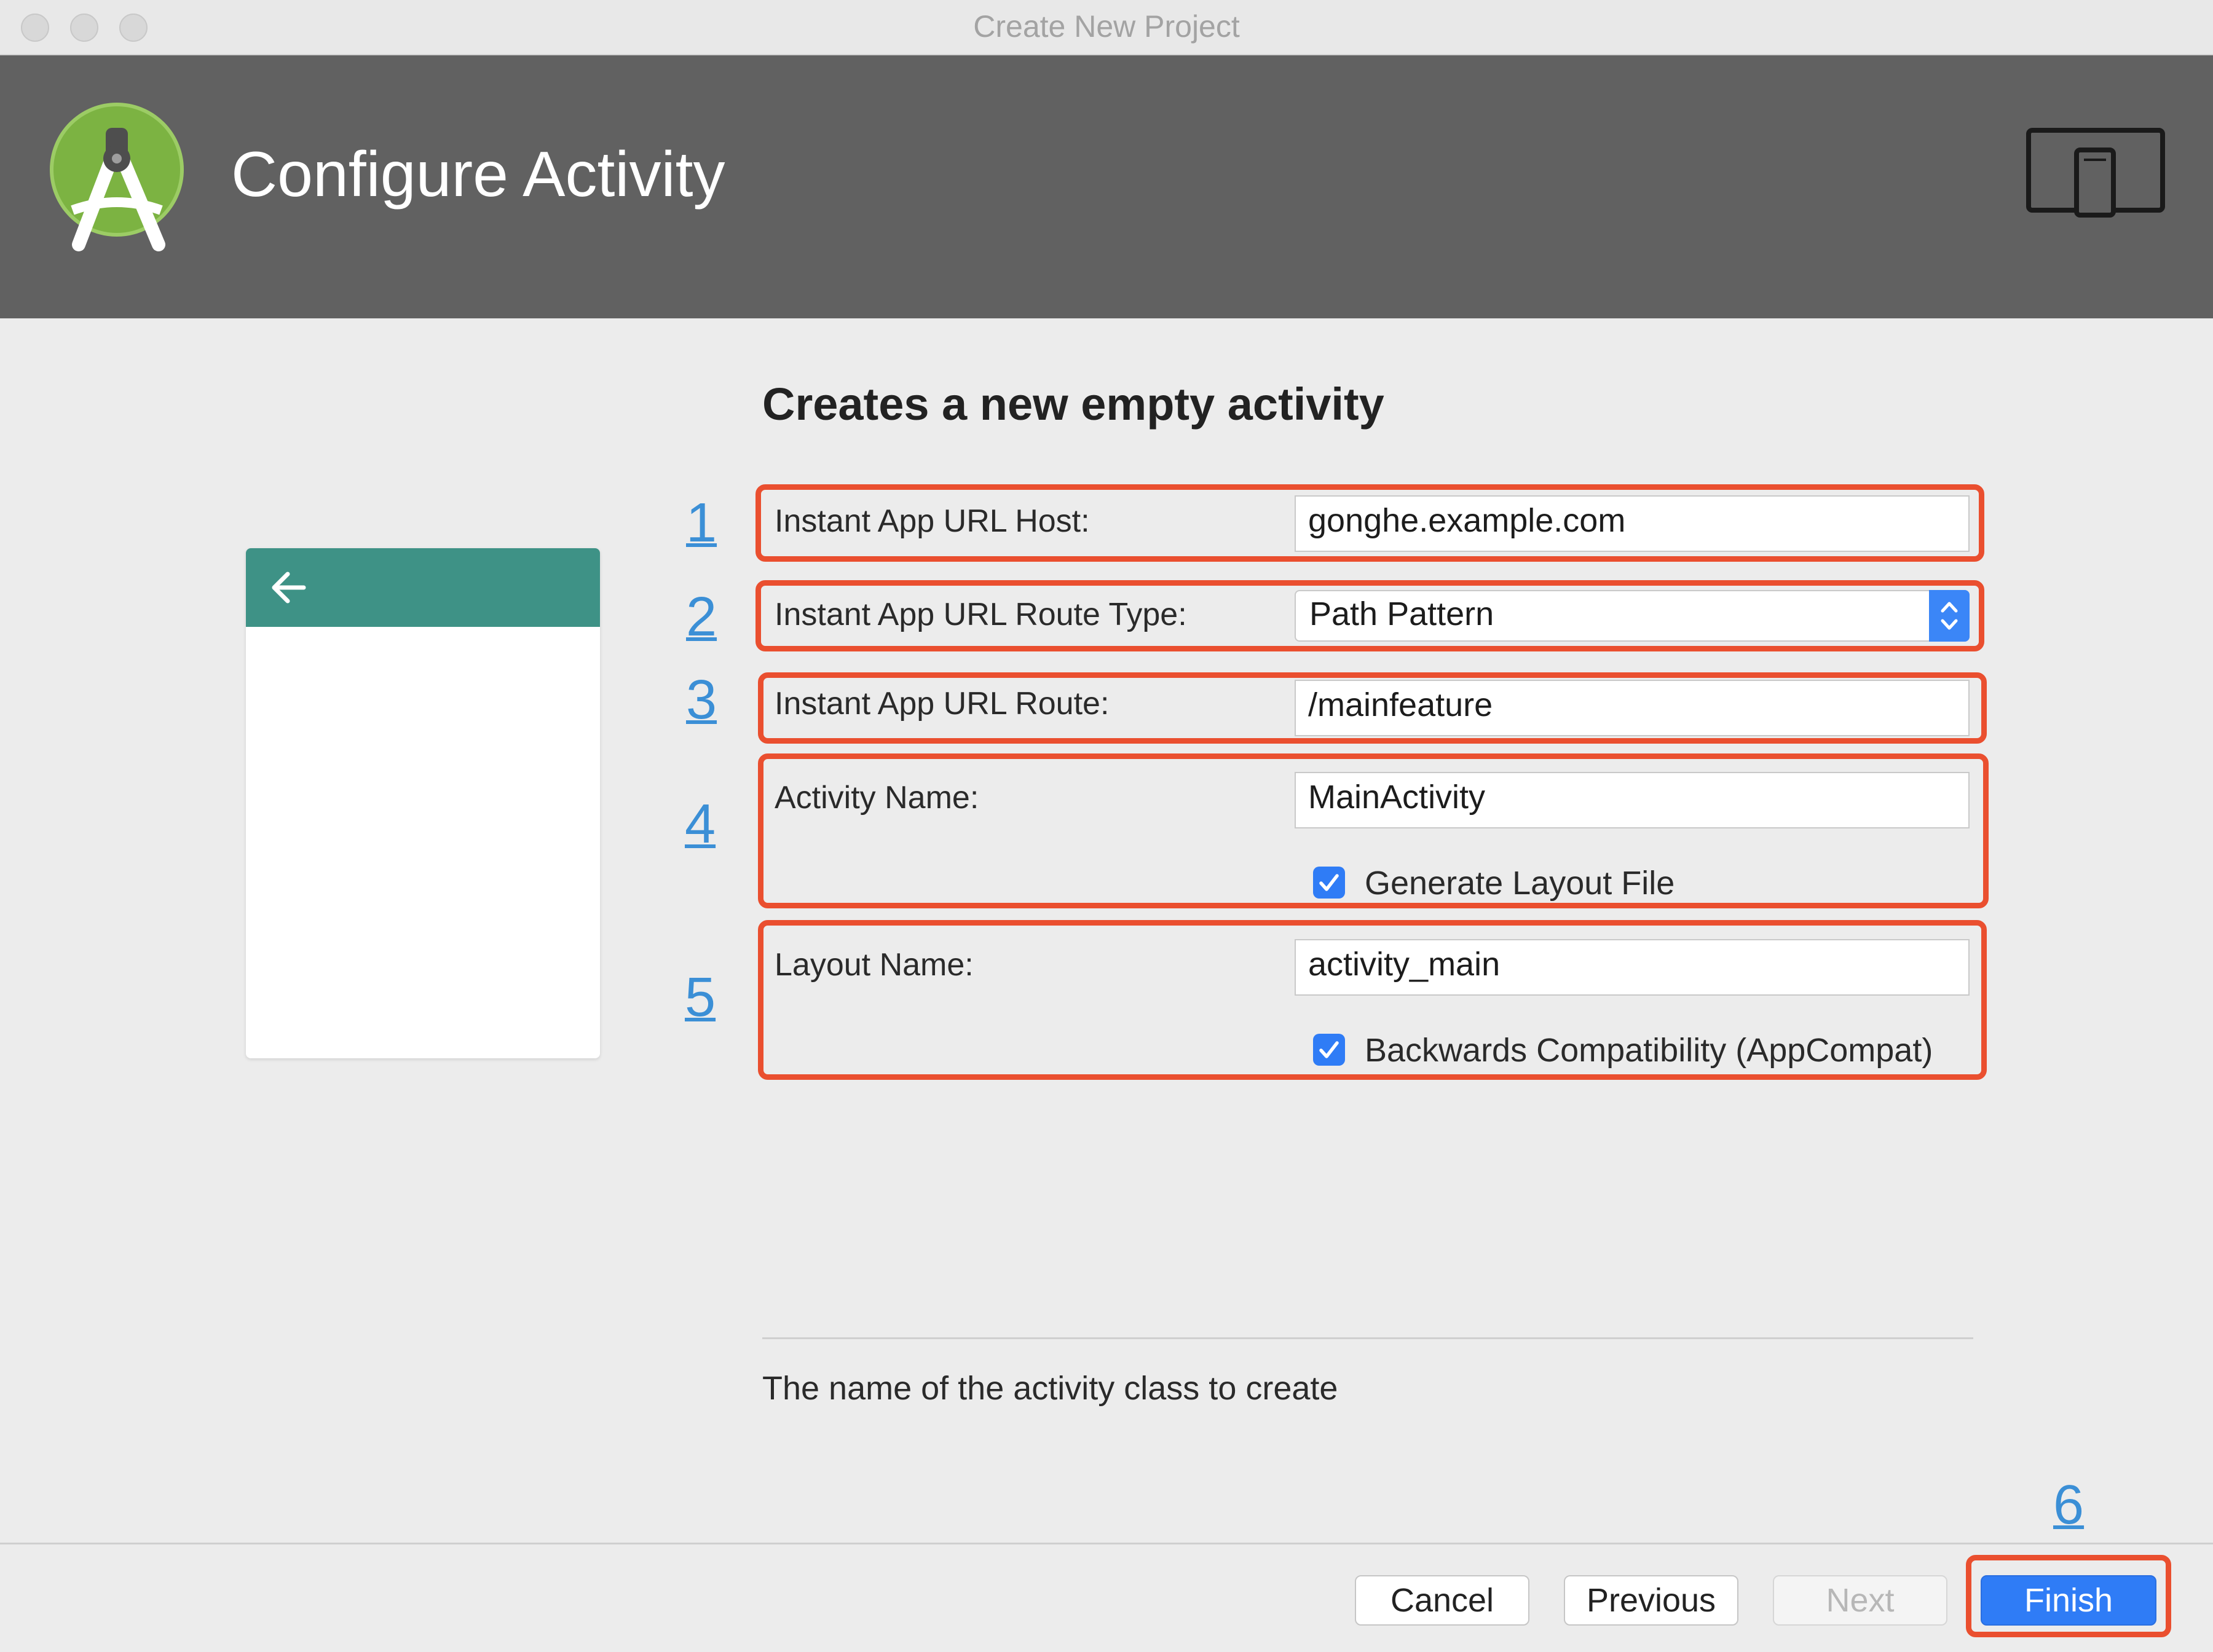 This screenshot has width=2213, height=1652. I want to click on layout-name-label: Layout Name:, so click(874, 965).